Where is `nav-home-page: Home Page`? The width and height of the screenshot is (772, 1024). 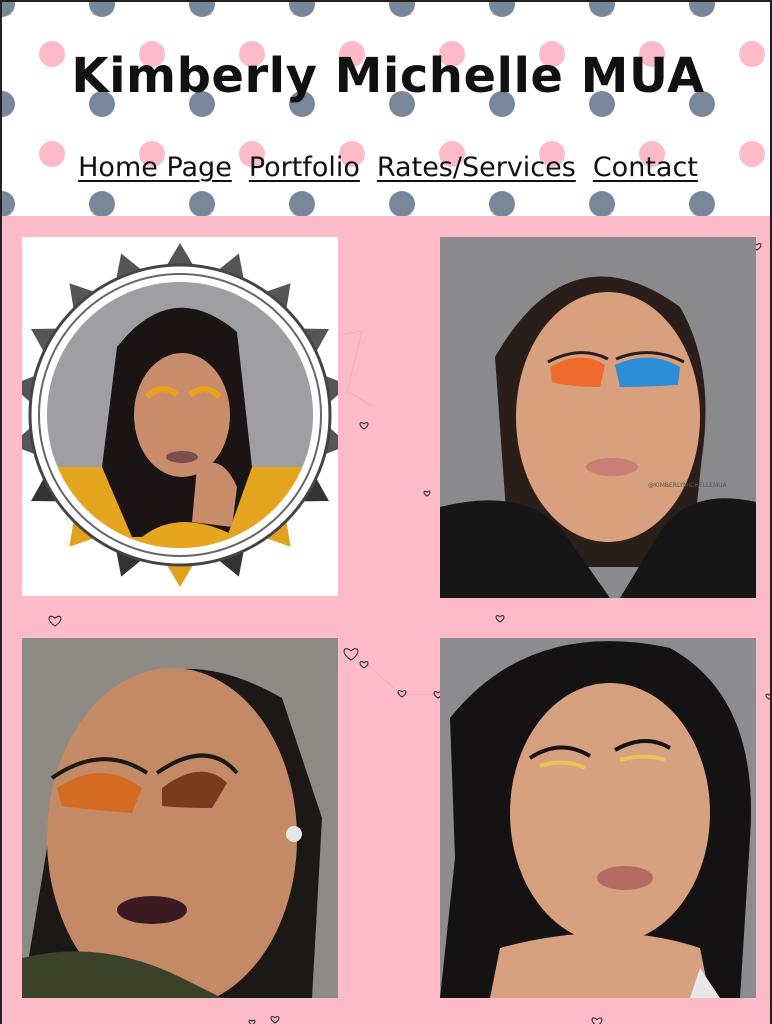 nav-home-page: Home Page is located at coordinates (155, 167).